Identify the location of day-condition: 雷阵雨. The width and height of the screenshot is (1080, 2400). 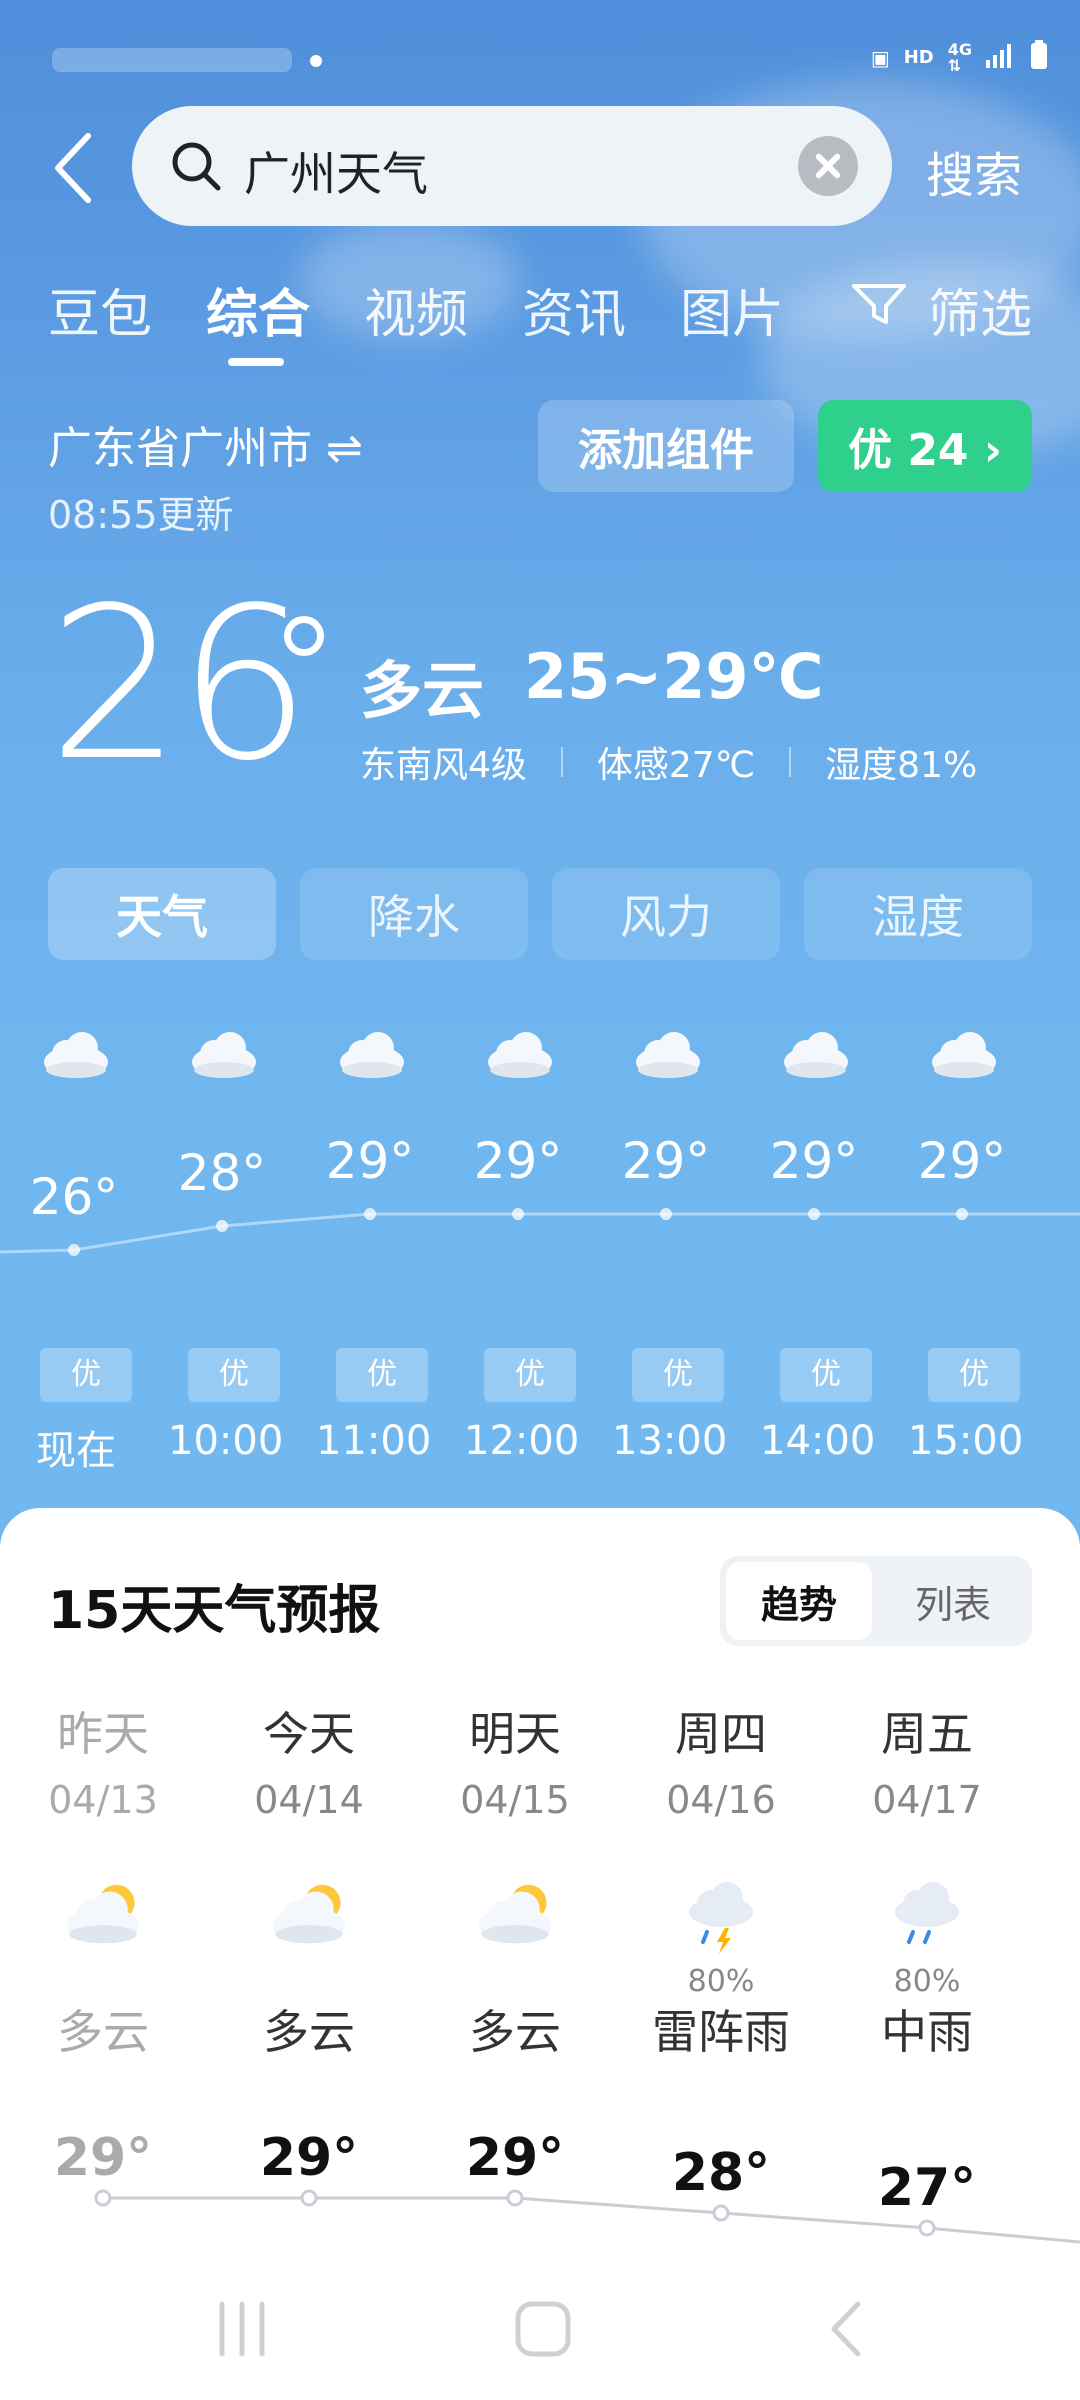
(721, 2032).